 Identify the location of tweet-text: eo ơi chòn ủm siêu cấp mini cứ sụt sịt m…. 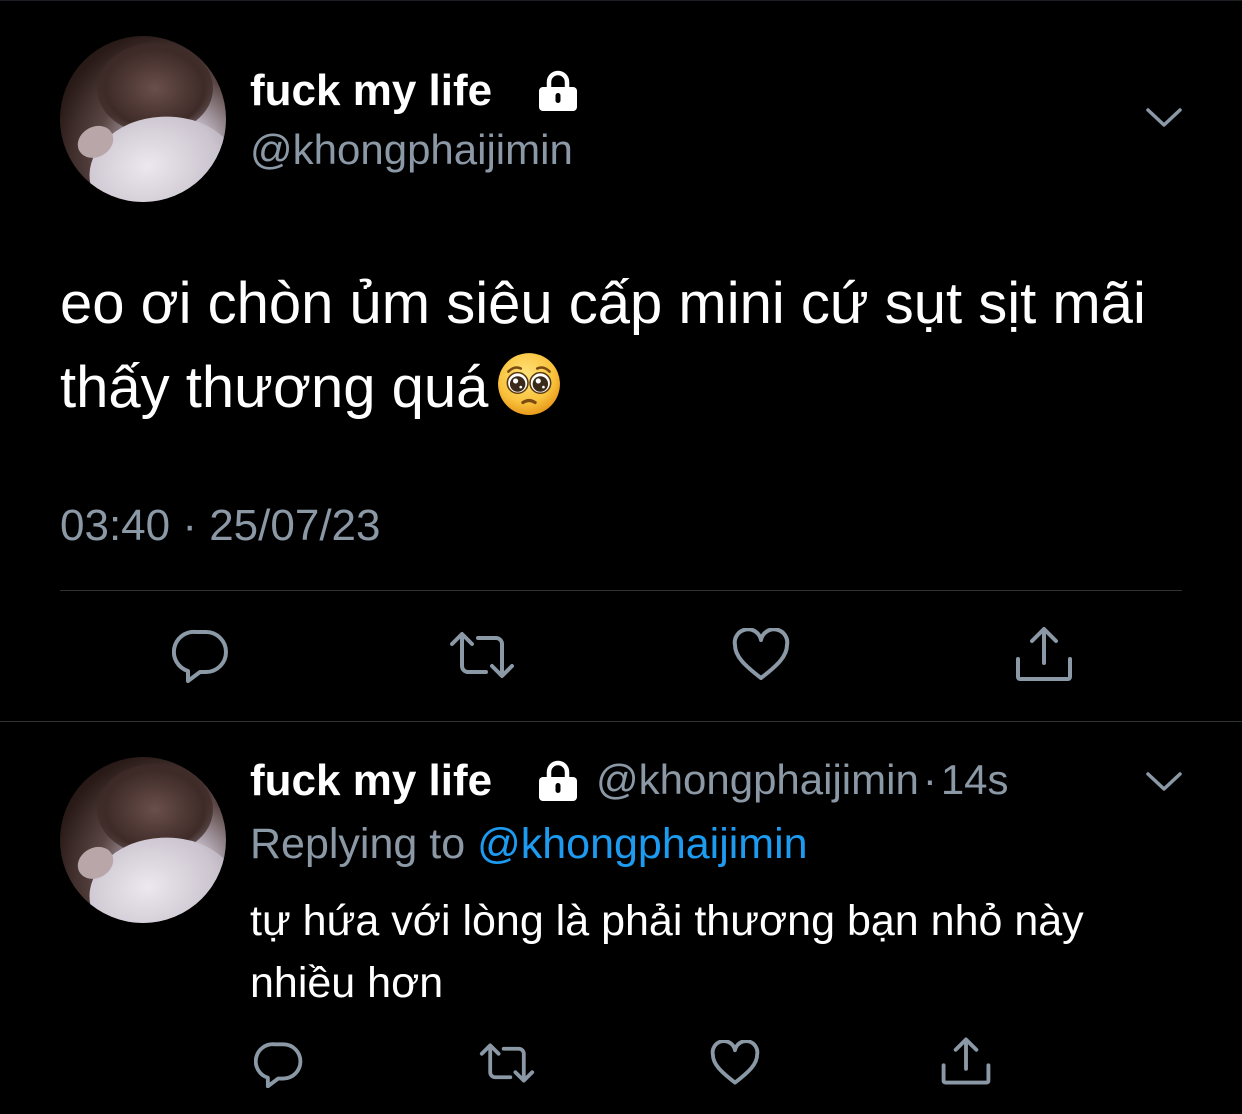
(625, 346).